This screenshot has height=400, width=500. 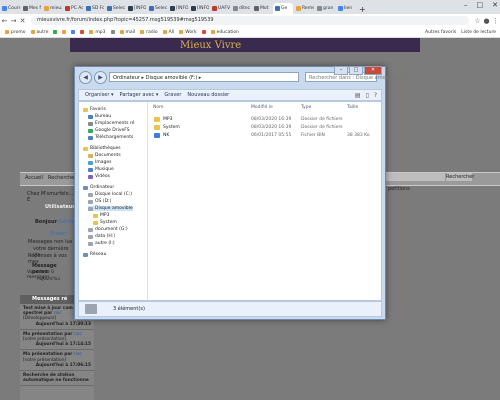 I want to click on recent-message-title: Ma présentation par rioc, so click(x=57, y=354).